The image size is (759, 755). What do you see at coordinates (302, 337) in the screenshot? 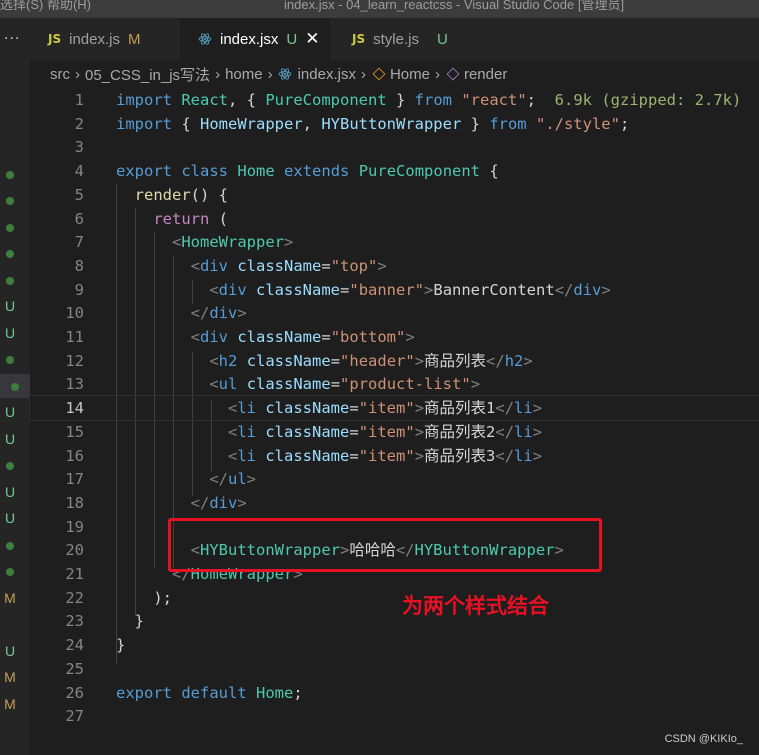
I see `code-text: <div className="bottom">` at bounding box center [302, 337].